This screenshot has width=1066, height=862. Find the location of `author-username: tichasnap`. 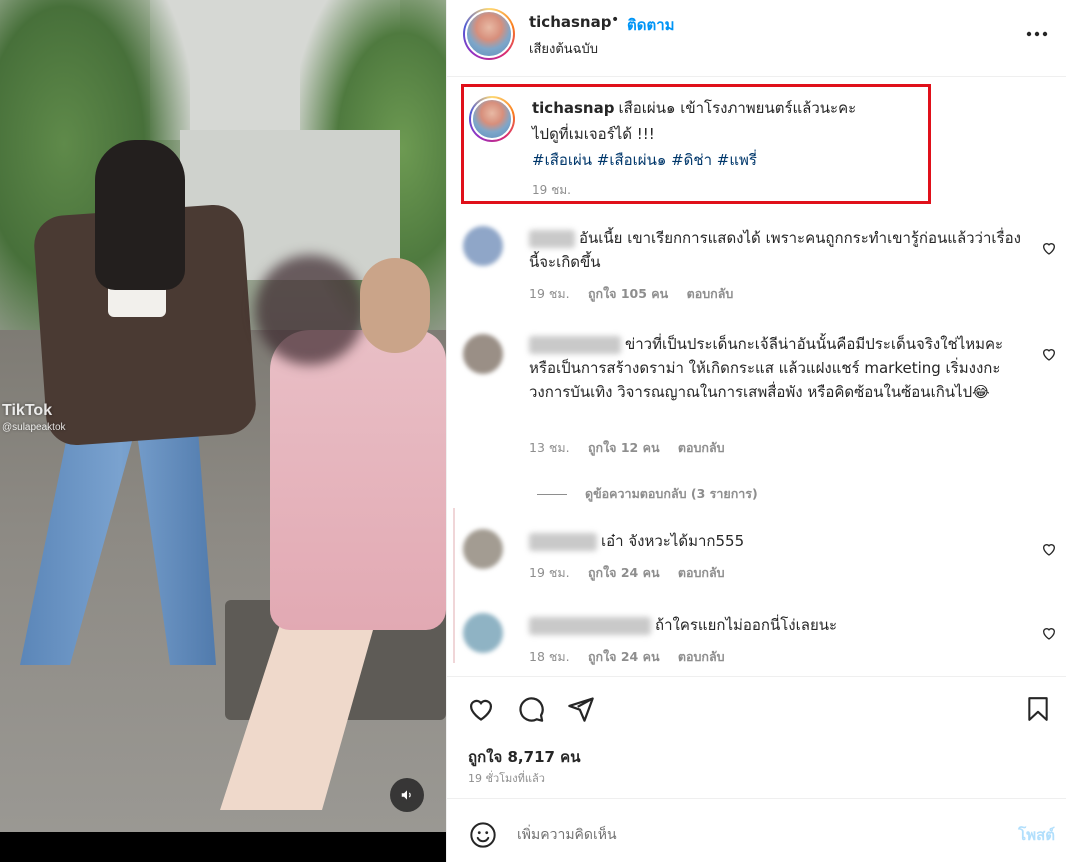

author-username: tichasnap is located at coordinates (570, 22).